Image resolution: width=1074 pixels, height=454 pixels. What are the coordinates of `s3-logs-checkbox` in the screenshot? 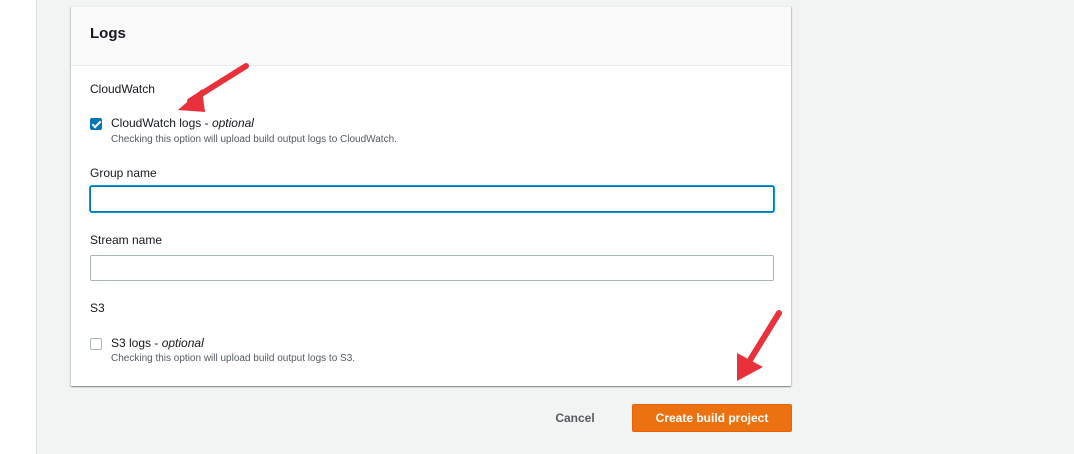 It's located at (96, 344).